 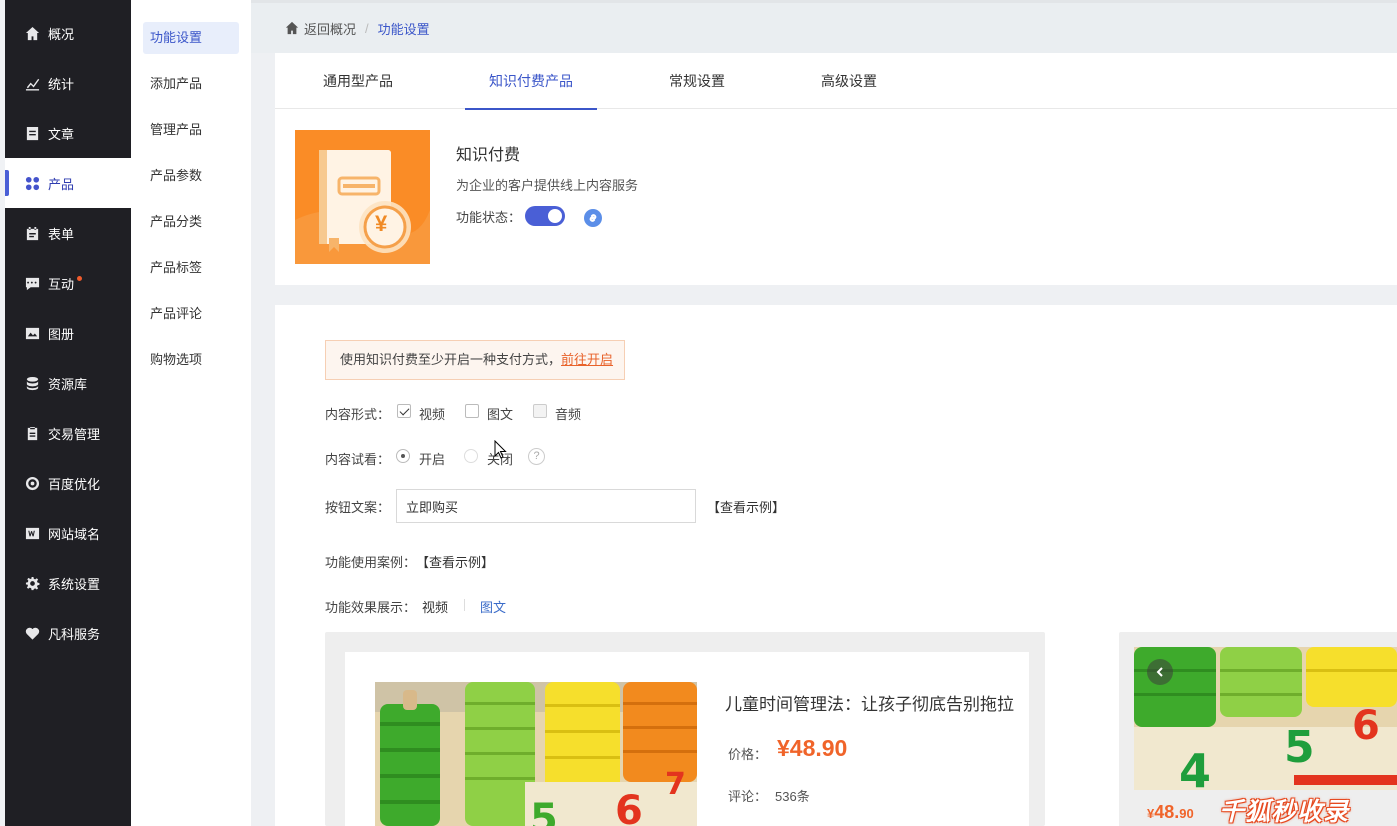 What do you see at coordinates (697, 81) in the screenshot?
I see `tab-general-settings: 常规设置` at bounding box center [697, 81].